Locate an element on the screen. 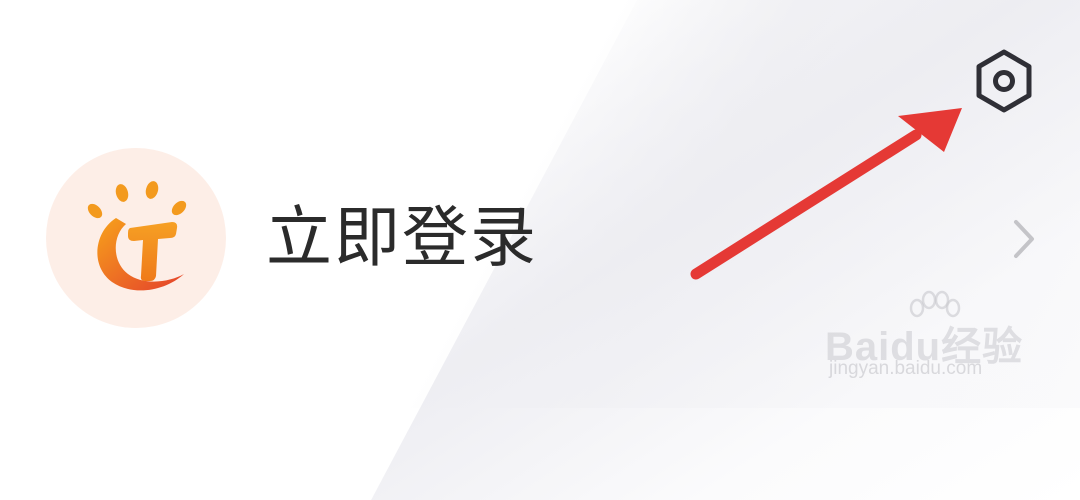  watermark: Baidu经验 jingyan.baidu.com is located at coordinates (925, 340).